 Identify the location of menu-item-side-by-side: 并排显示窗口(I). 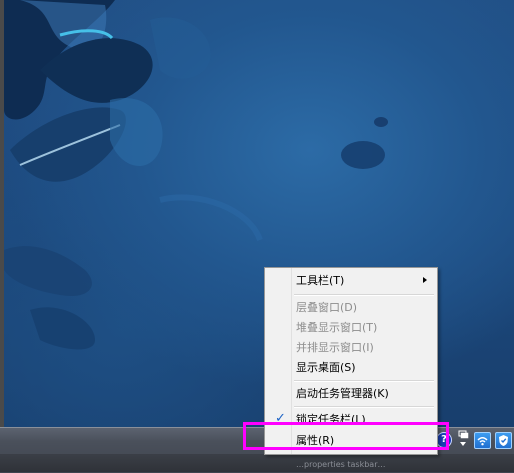
(351, 347).